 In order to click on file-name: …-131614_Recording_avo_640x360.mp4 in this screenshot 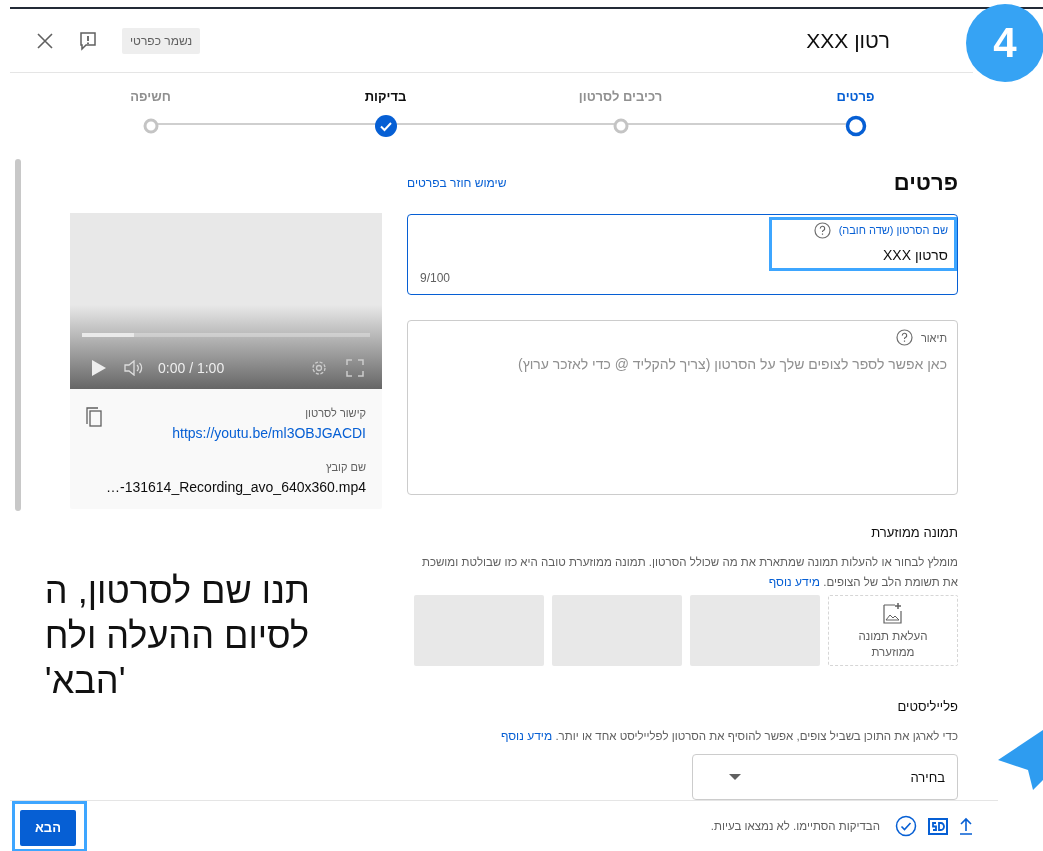, I will do `click(236, 487)`.